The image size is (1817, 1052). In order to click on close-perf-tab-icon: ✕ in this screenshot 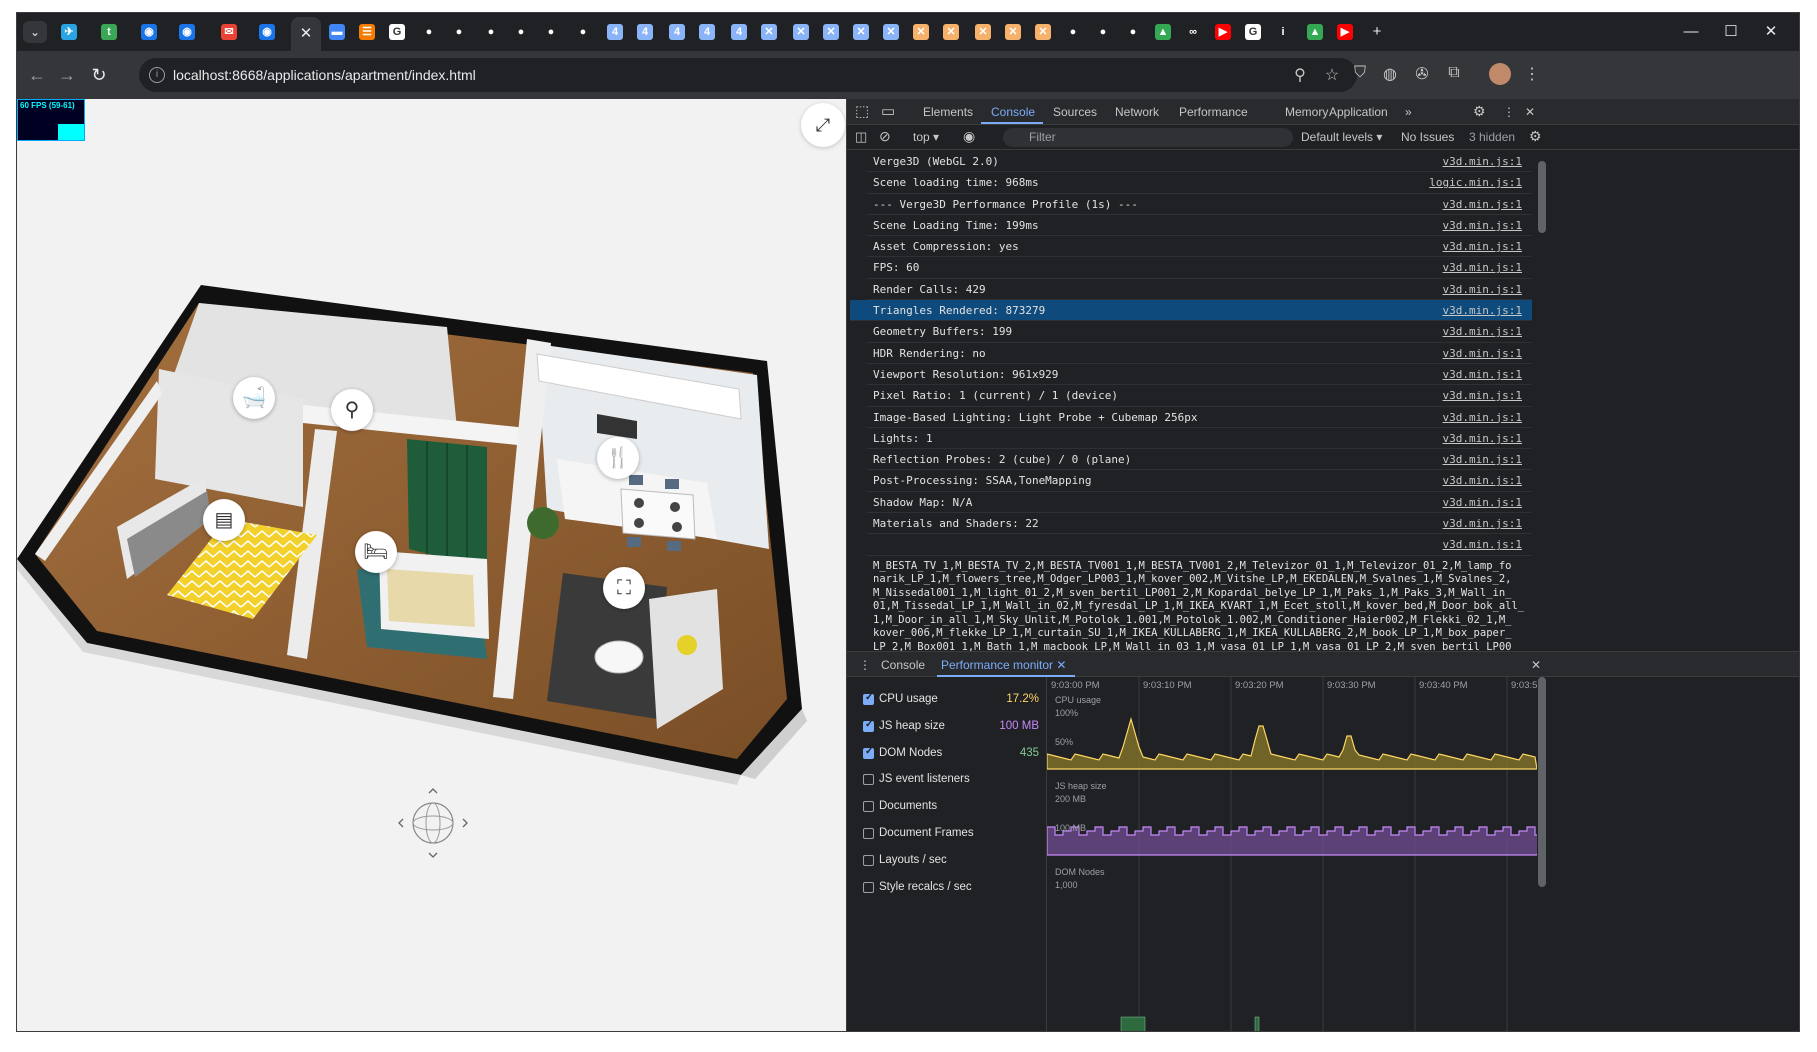, I will do `click(1061, 665)`.